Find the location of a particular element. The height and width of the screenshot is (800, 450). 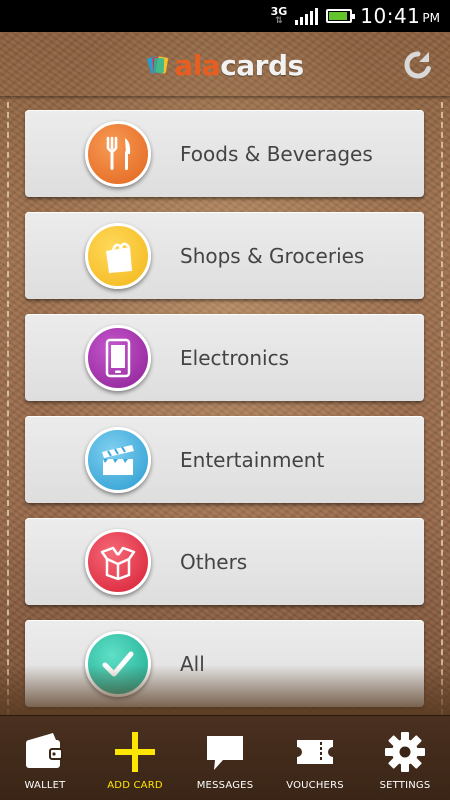

wallet-icon is located at coordinates (44, 750).